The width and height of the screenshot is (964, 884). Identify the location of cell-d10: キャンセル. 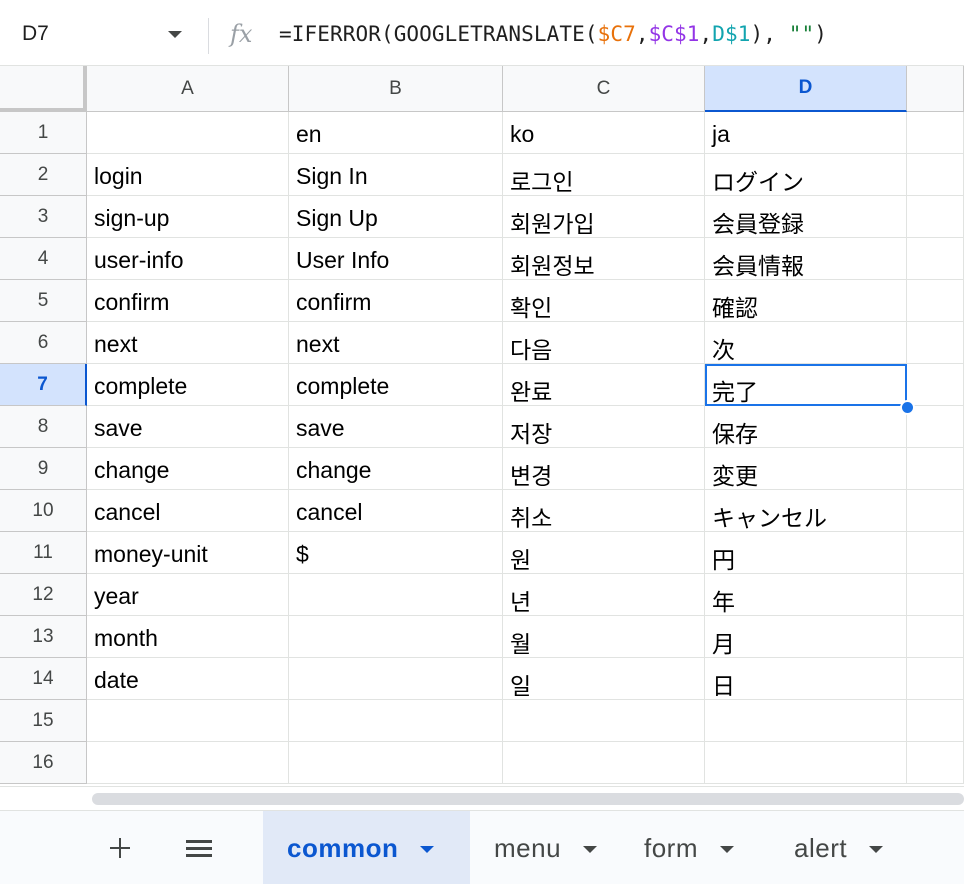
(806, 511).